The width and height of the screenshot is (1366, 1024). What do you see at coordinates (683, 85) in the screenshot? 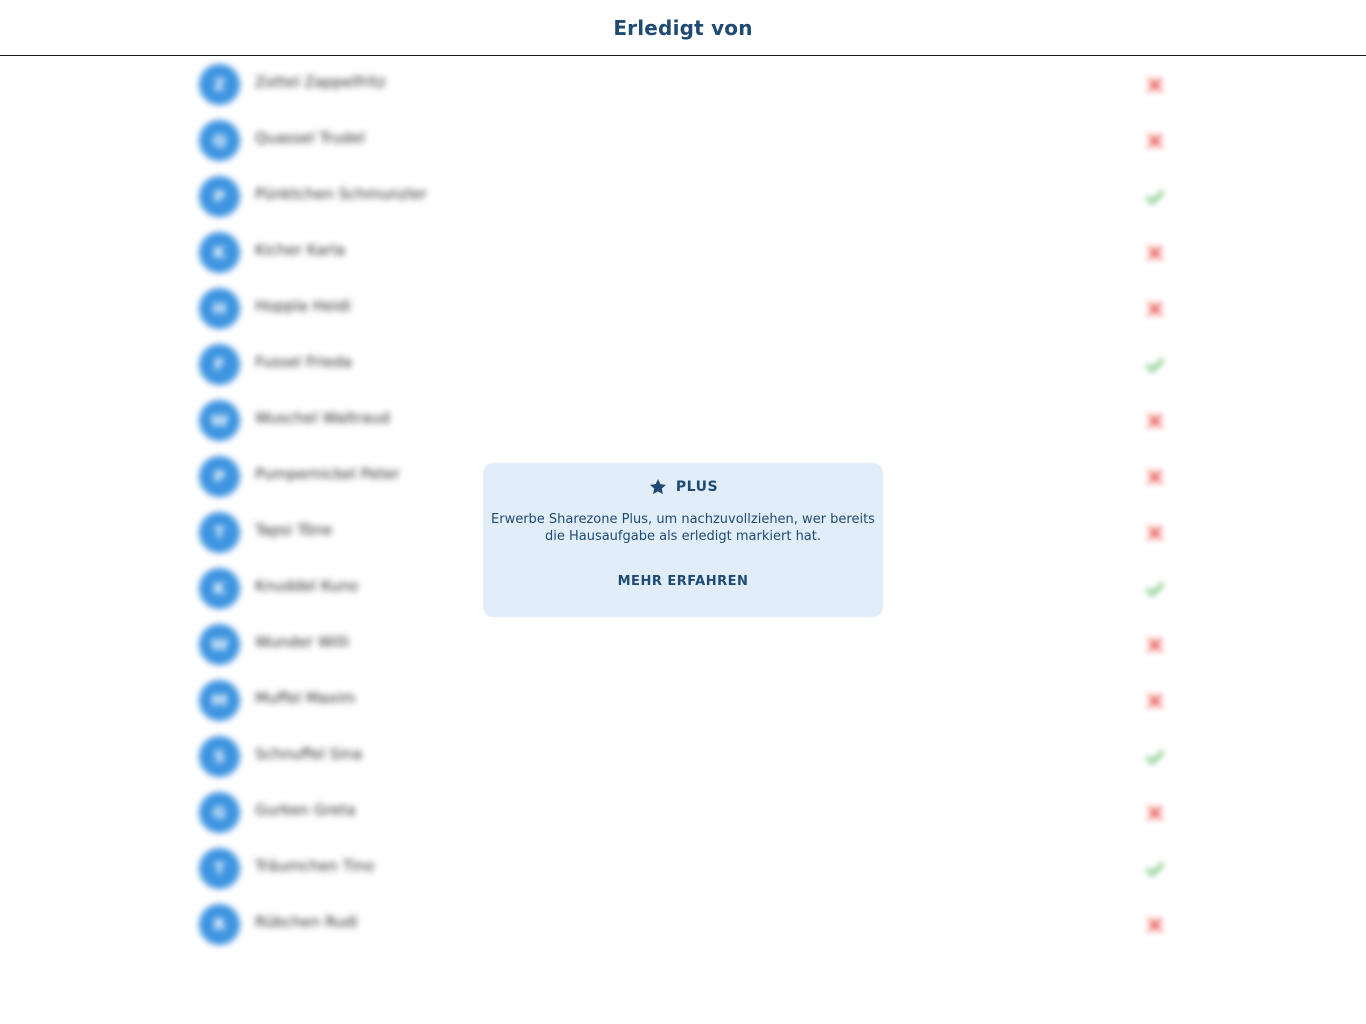
I see `member-row: Z Zottel Zappelfritz` at bounding box center [683, 85].